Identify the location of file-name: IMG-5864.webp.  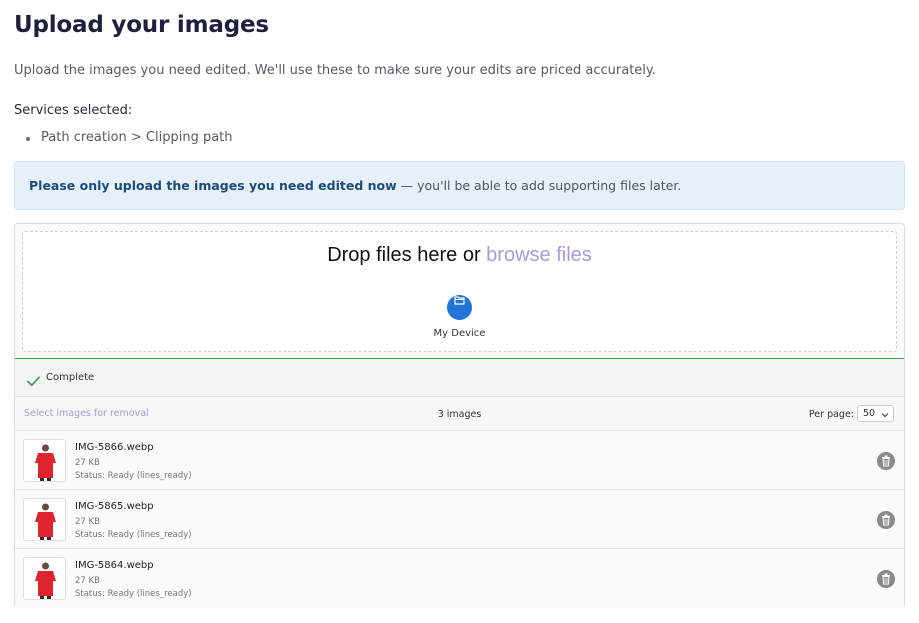
(114, 565).